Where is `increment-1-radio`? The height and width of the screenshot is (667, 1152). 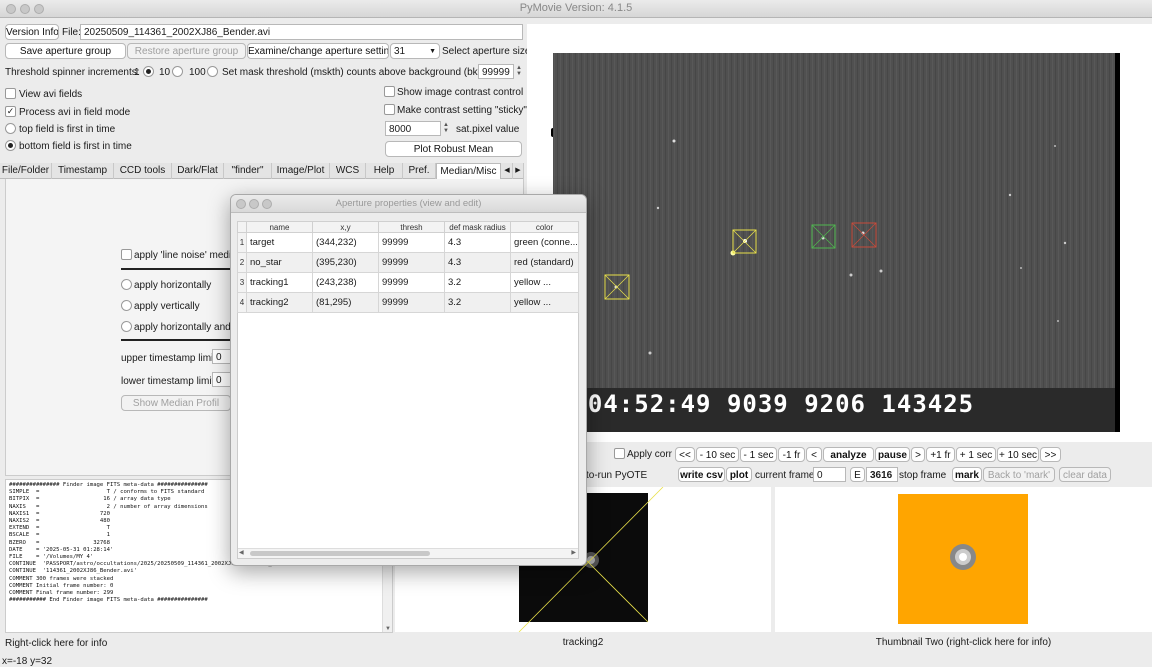
increment-1-radio is located at coordinates (148, 71).